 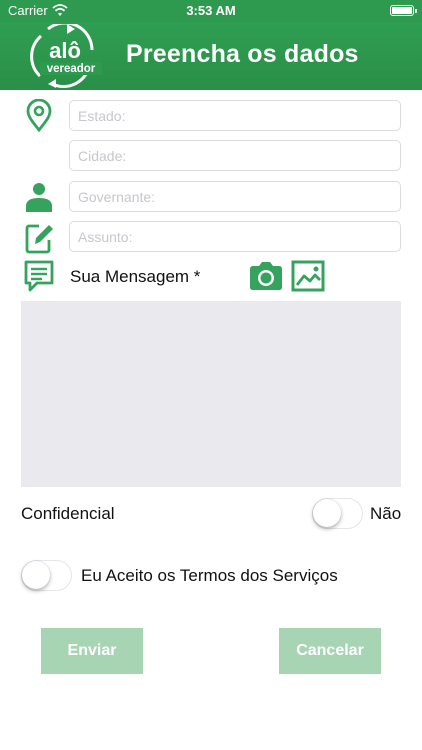 I want to click on map-pin-icon, so click(x=39, y=116).